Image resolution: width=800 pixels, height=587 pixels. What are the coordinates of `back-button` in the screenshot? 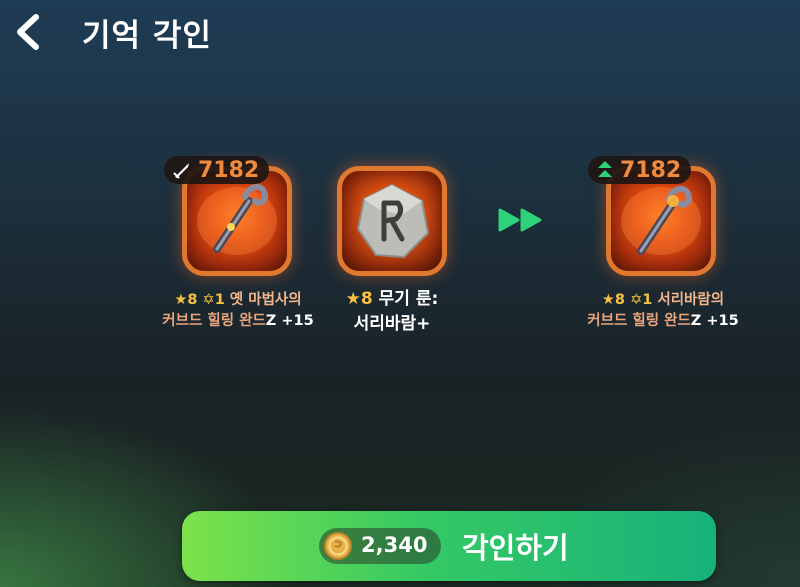 It's located at (28, 32).